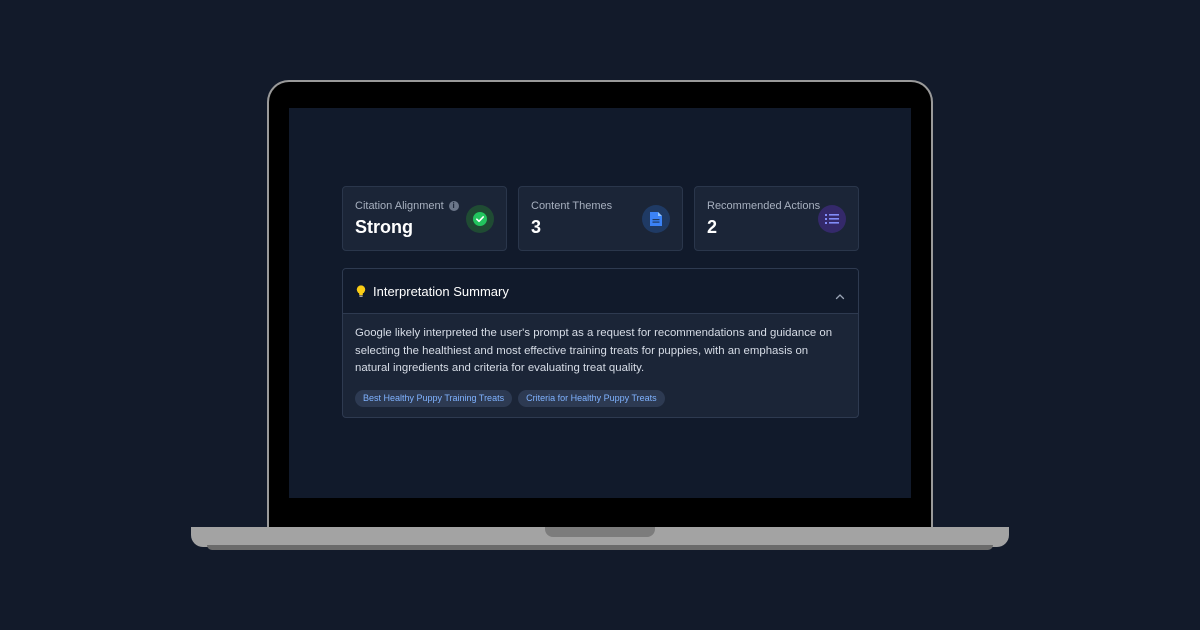 The height and width of the screenshot is (630, 1200). I want to click on stat-label: Citation Alignment i, so click(407, 206).